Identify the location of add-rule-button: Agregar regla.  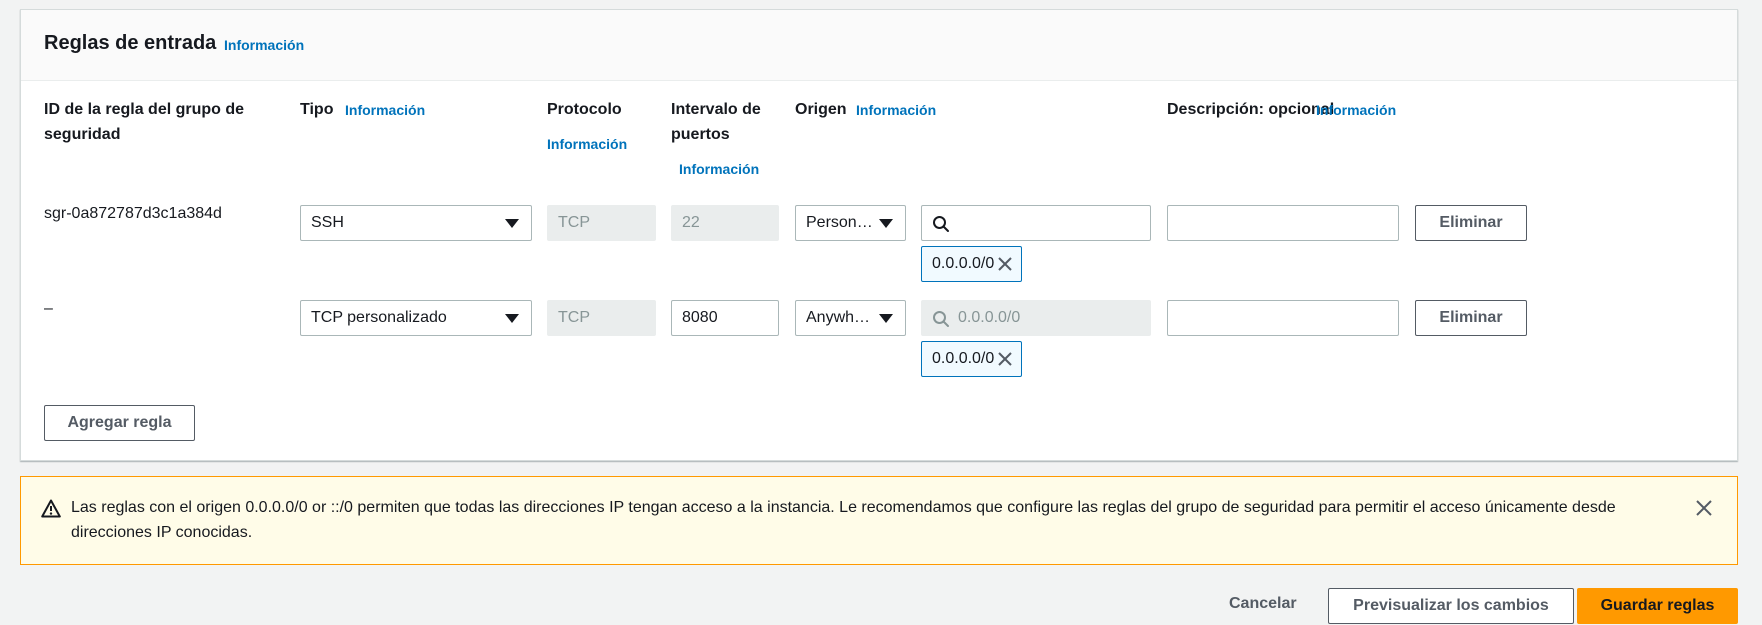
(119, 423).